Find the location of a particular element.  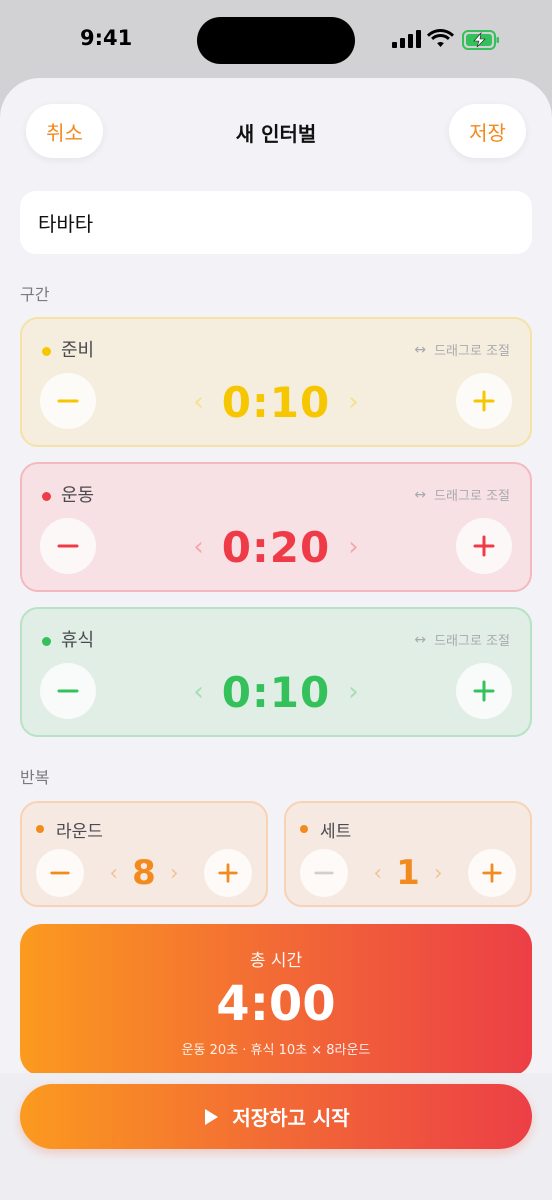

total-time-card: 총 시간 4:00 운동 20초 · 휴식 10초 × 8라운드 is located at coordinates (276, 1000).